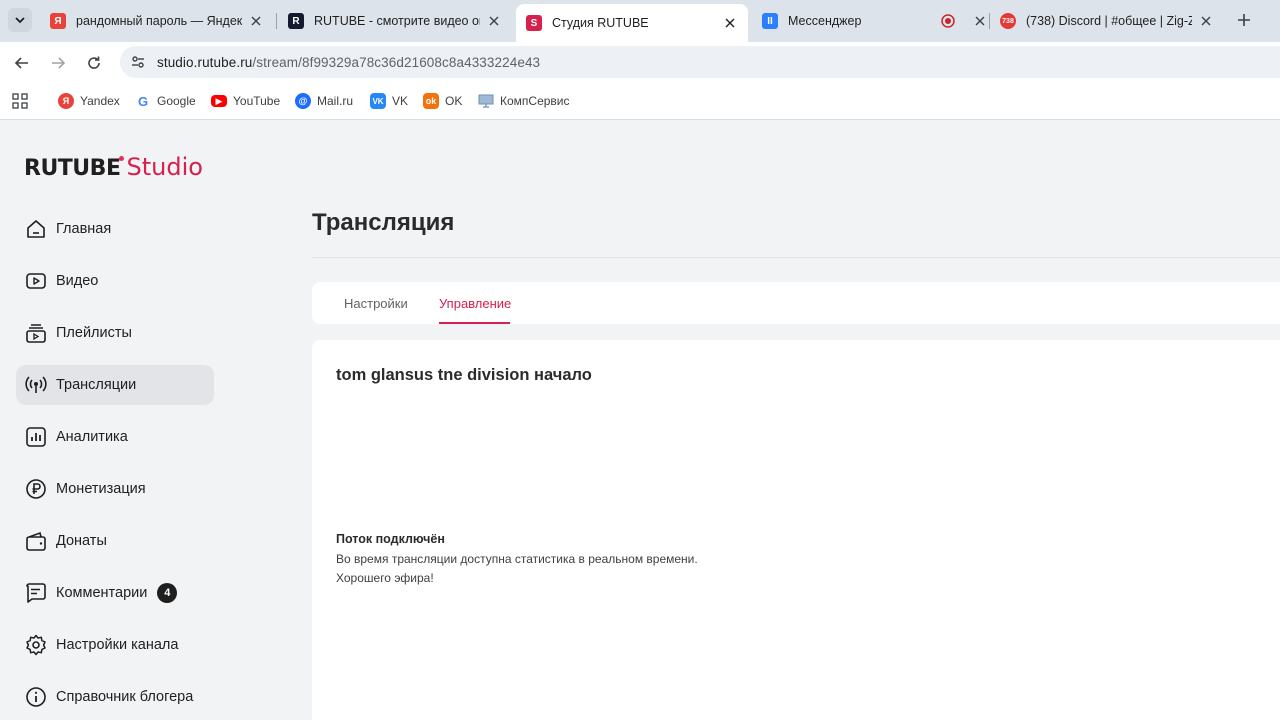 The width and height of the screenshot is (1280, 720). What do you see at coordinates (122, 158) in the screenshot?
I see `logo-dot` at bounding box center [122, 158].